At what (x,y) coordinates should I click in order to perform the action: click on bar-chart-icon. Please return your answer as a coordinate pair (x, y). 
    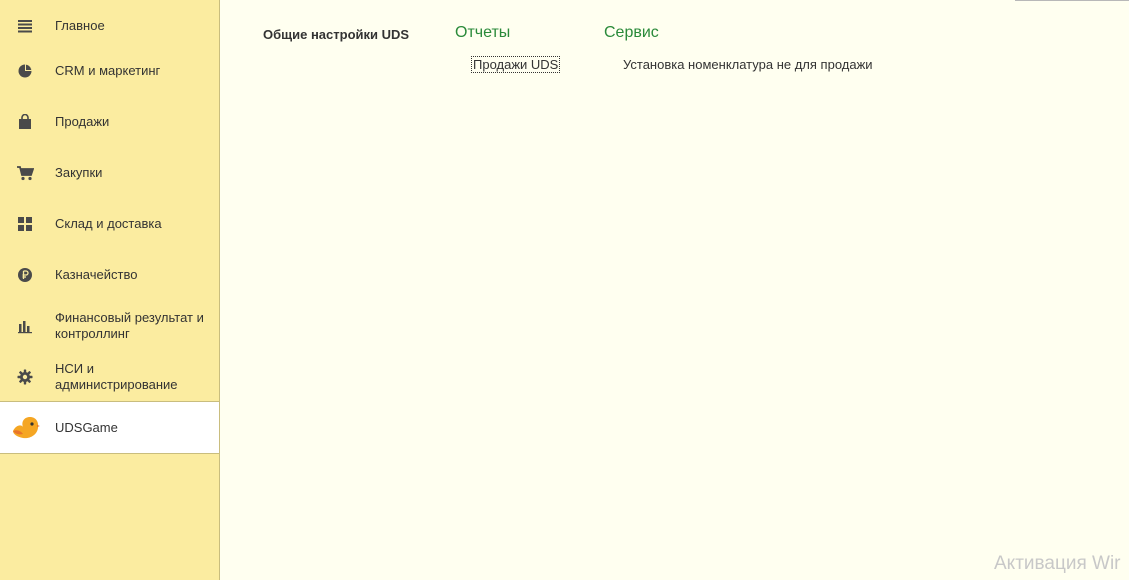
    Looking at the image, I should click on (25, 326).